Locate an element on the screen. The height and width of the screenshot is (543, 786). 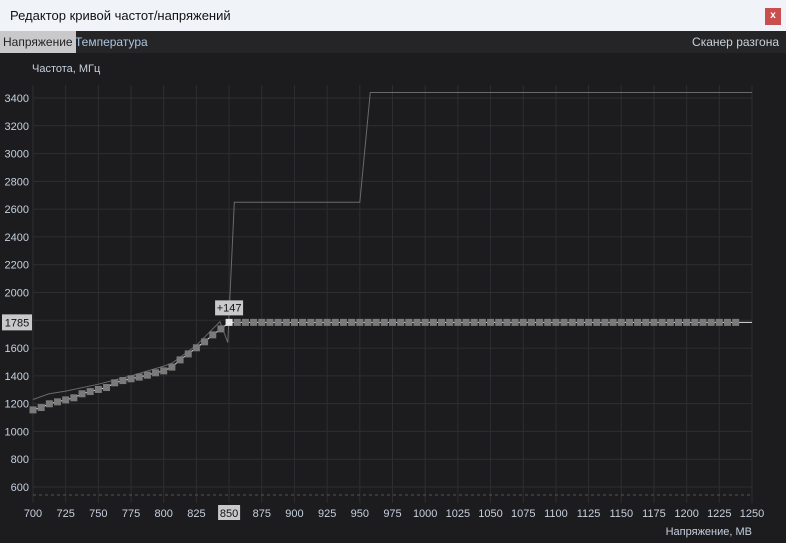
y-tick-label: 2800 is located at coordinates (17, 182).